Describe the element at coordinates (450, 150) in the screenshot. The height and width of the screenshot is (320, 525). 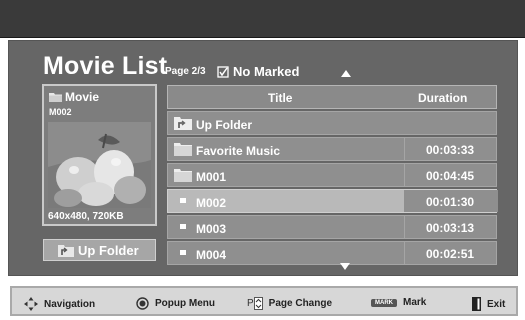
I see `row-duration: 00:03:33` at that location.